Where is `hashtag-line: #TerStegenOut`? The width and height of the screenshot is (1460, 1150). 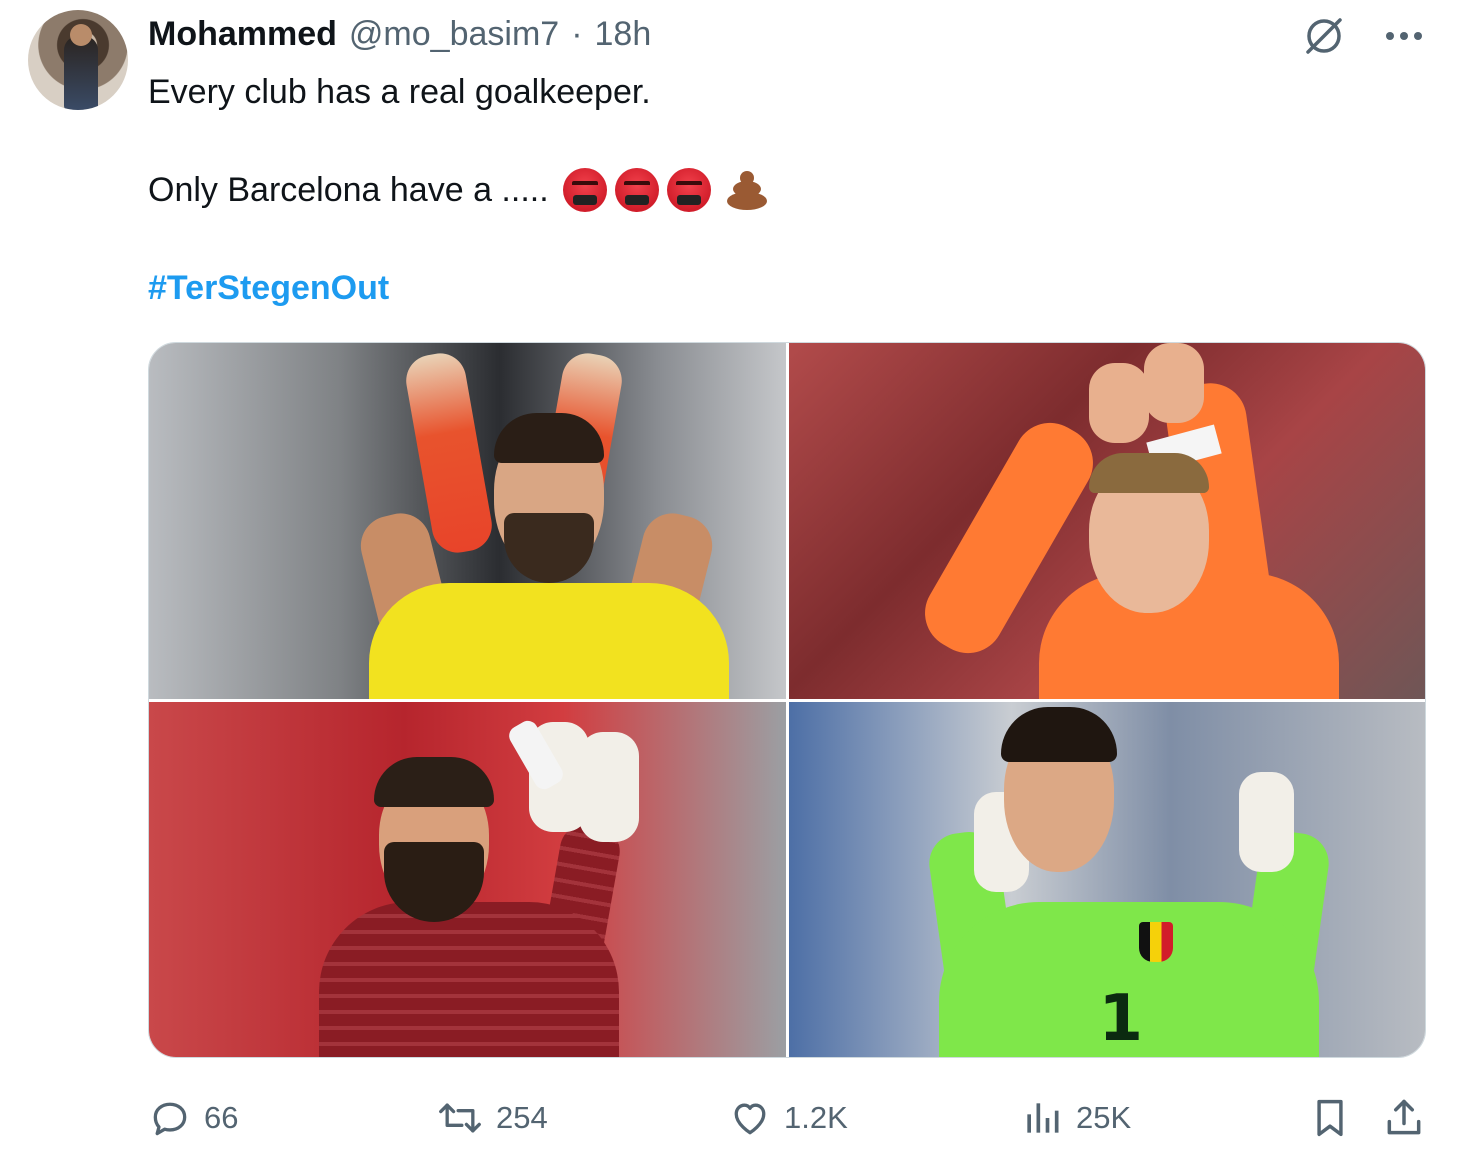 hashtag-line: #TerStegenOut is located at coordinates (773, 288).